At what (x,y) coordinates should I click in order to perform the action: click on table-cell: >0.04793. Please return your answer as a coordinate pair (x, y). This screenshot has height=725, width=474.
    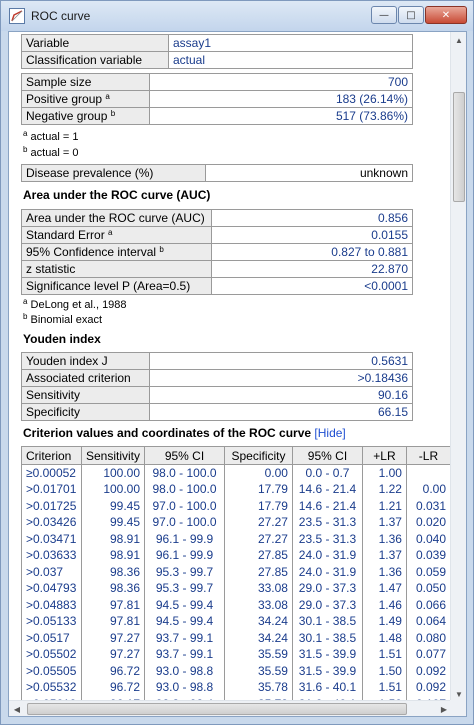
    Looking at the image, I should click on (51, 588).